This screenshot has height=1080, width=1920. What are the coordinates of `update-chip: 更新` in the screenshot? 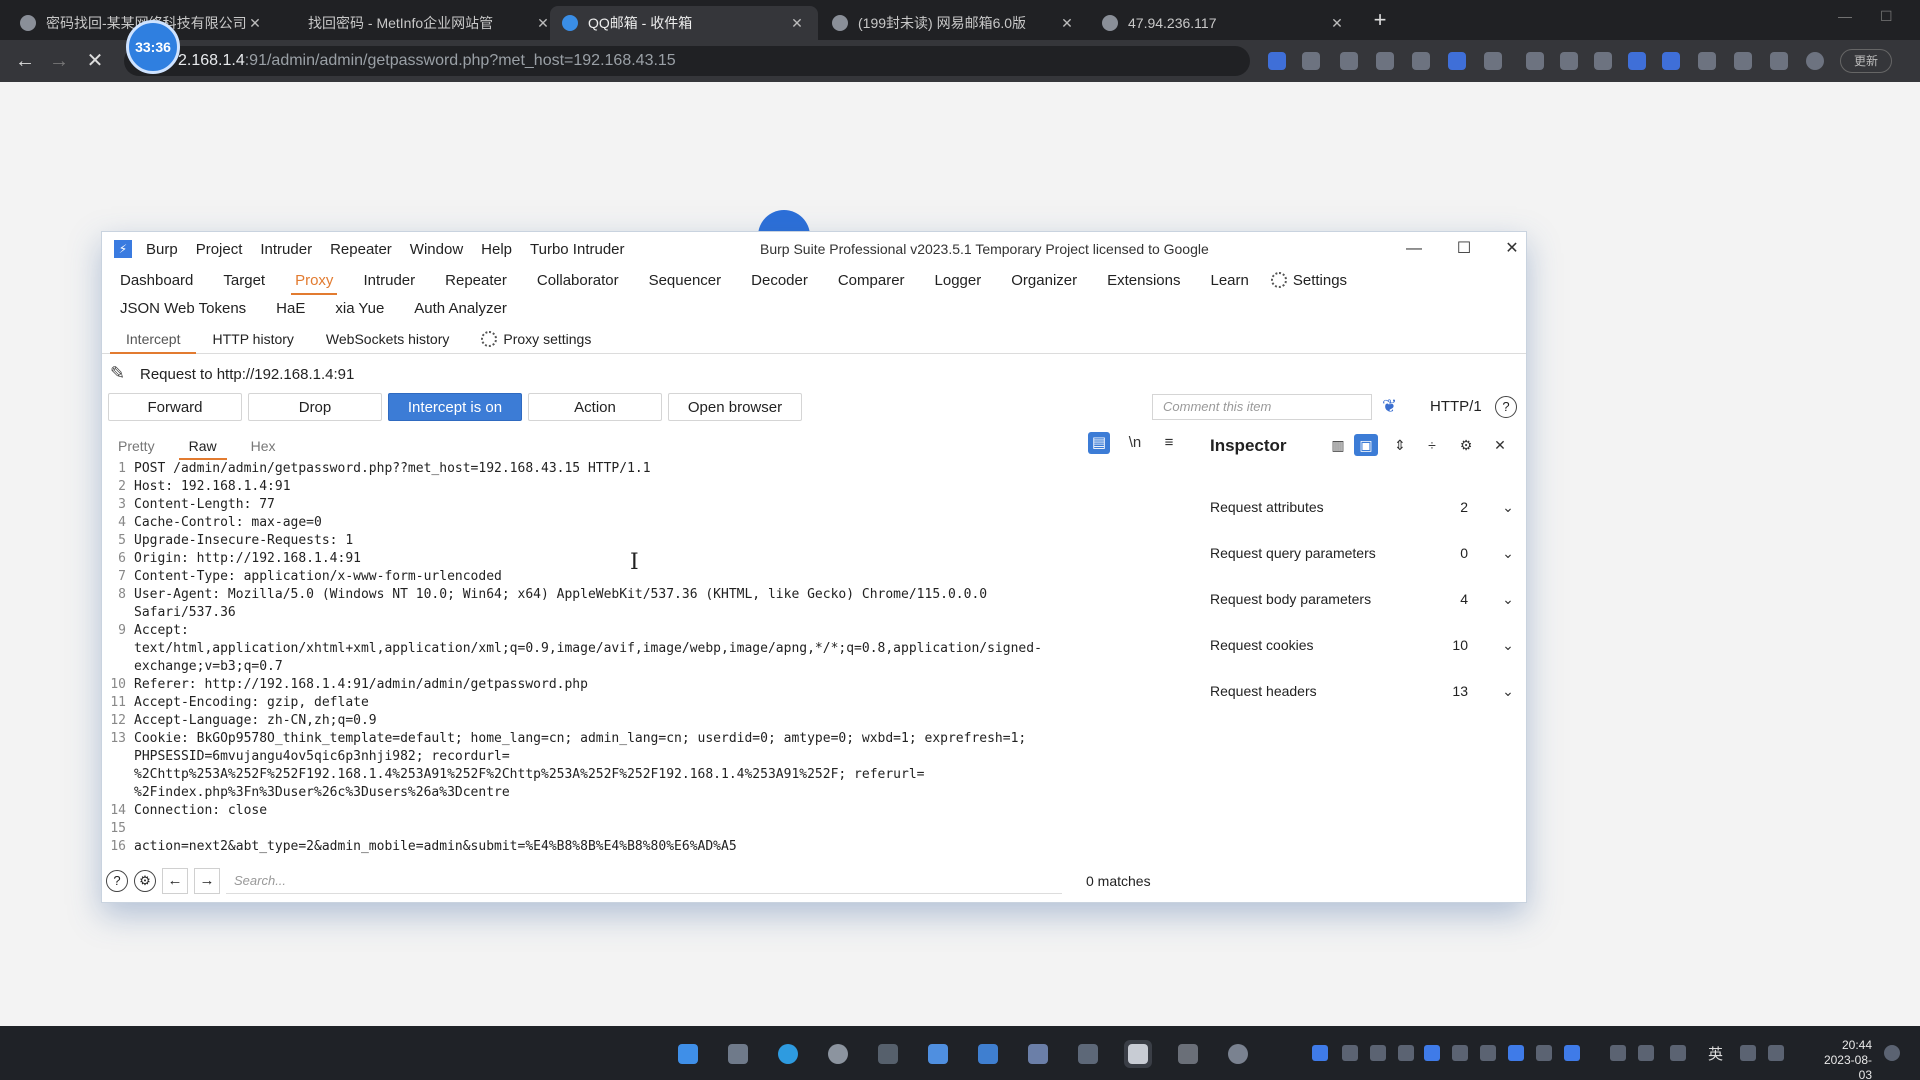 It's located at (1866, 61).